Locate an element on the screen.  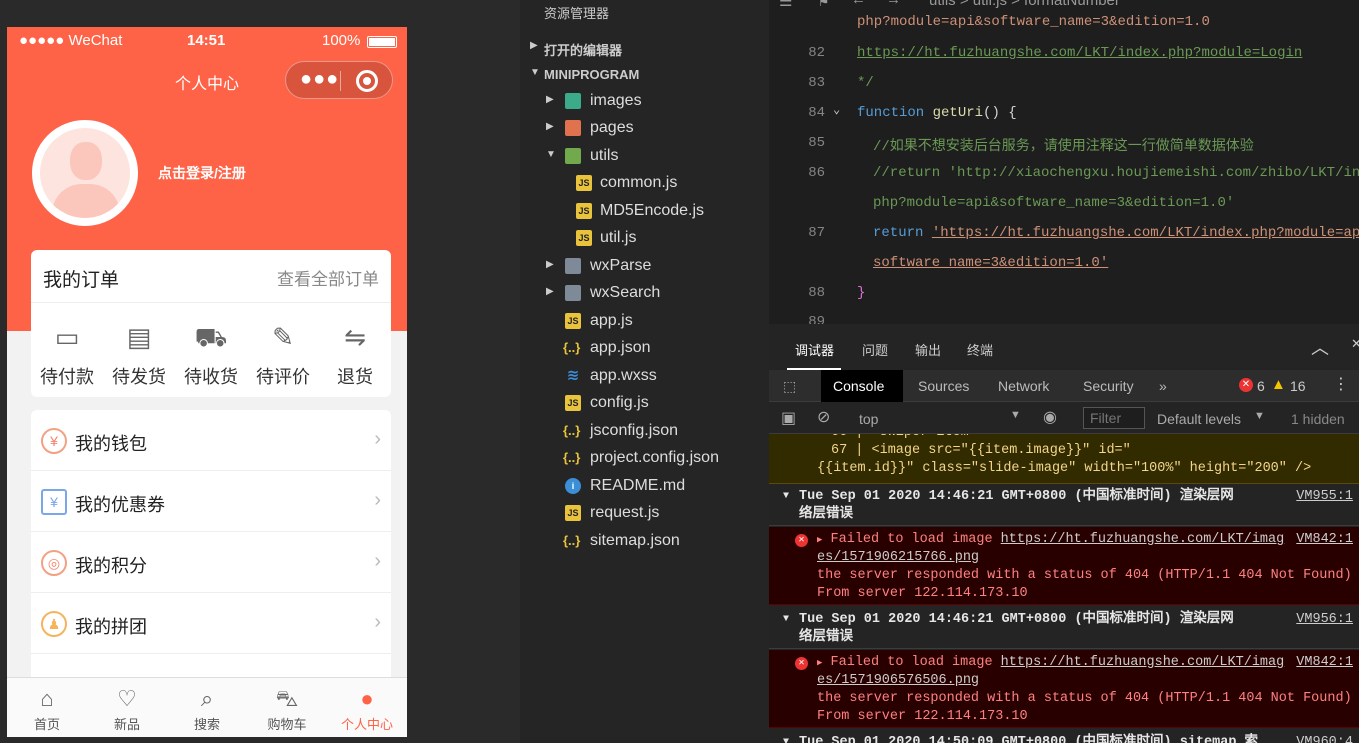
tree-file-project-config-json: {..} project.config.json is located at coordinates (644, 459).